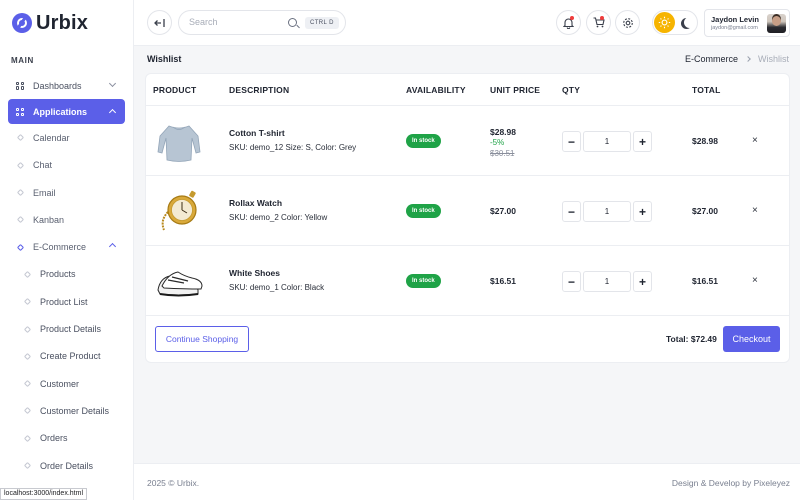  I want to click on sidebar-item-customer: Customer, so click(66, 383).